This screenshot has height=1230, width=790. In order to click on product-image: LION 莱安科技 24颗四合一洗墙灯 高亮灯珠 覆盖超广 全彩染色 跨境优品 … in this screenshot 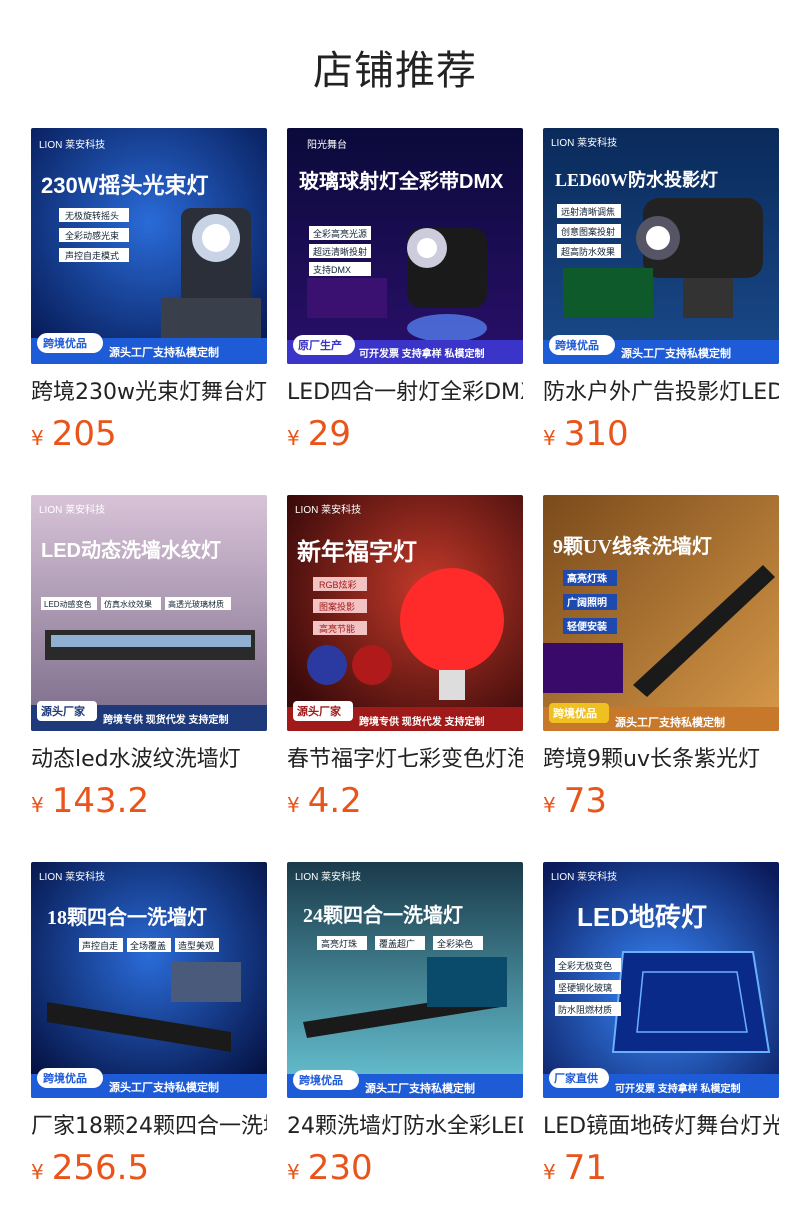, I will do `click(405, 980)`.